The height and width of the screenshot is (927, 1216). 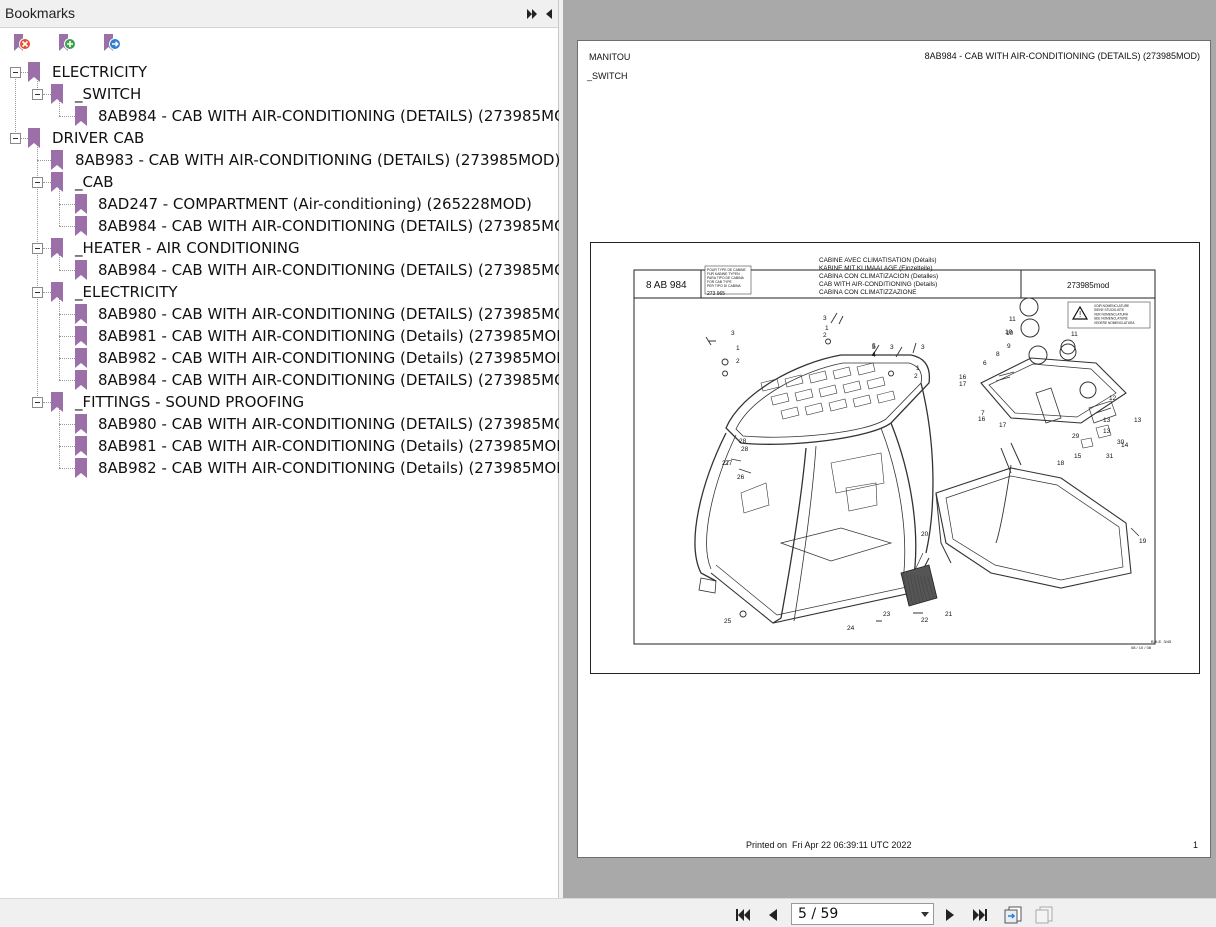 I want to click on bookmark-item: _ELECTRICITY, so click(x=279, y=292).